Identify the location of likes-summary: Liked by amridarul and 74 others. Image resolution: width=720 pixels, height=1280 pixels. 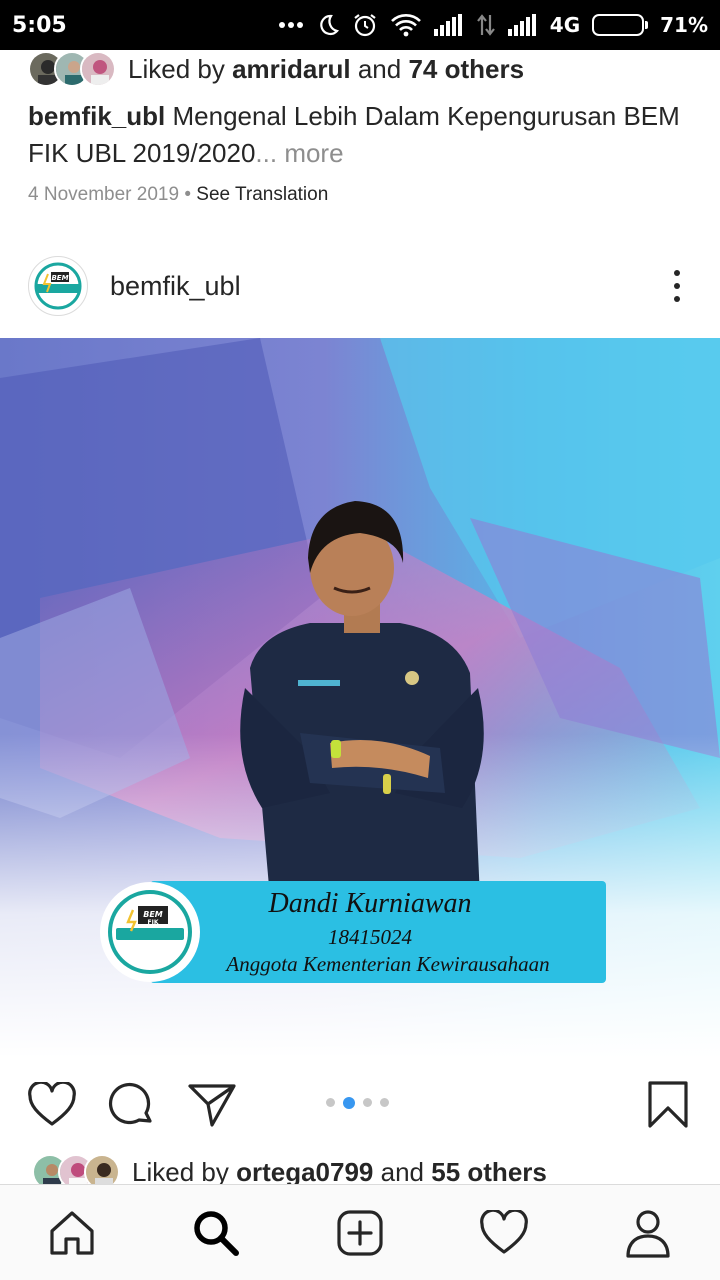
(326, 69).